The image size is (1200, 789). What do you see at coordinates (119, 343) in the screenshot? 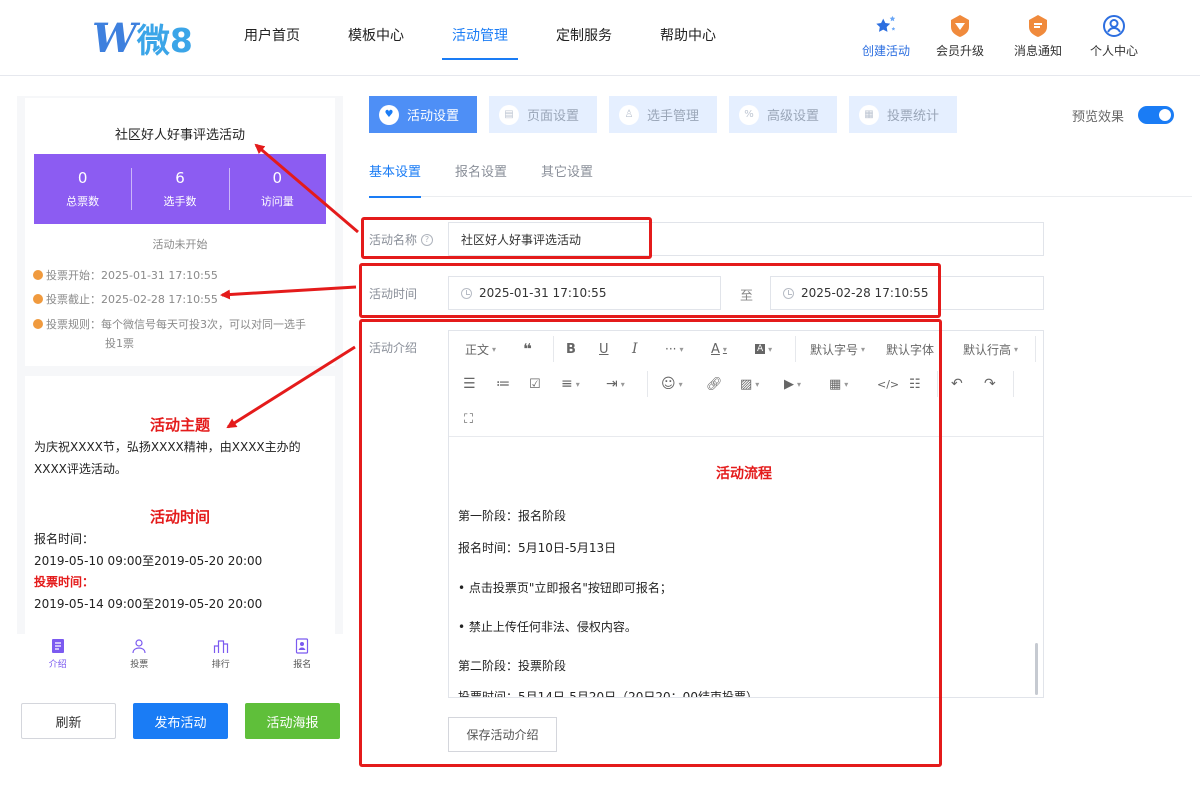
I see `vote-rule-row-2: 投1票` at bounding box center [119, 343].